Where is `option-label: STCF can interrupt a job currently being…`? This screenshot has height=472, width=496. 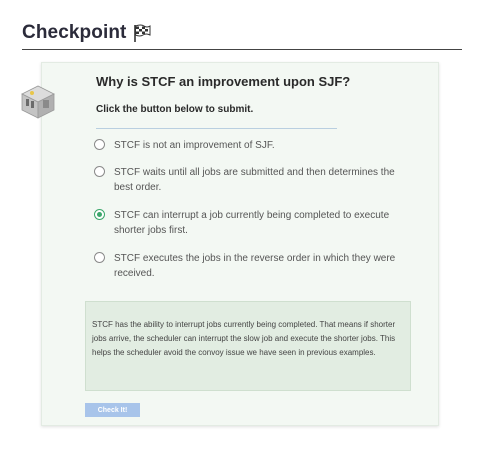 option-label: STCF can interrupt a job currently being… is located at coordinates (252, 223).